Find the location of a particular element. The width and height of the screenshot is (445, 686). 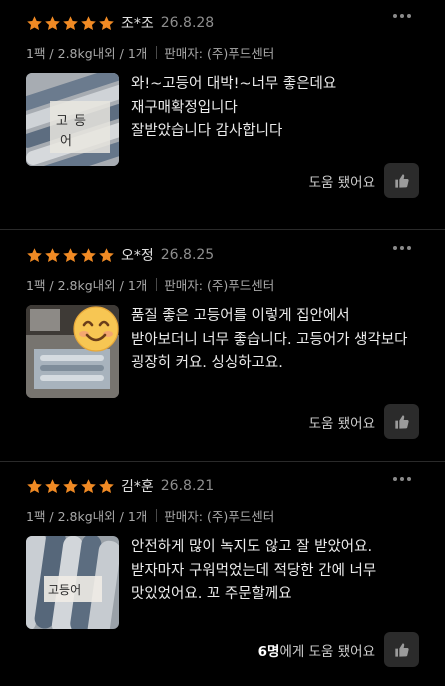

review-line: 재구매확정입니다 is located at coordinates (184, 107).